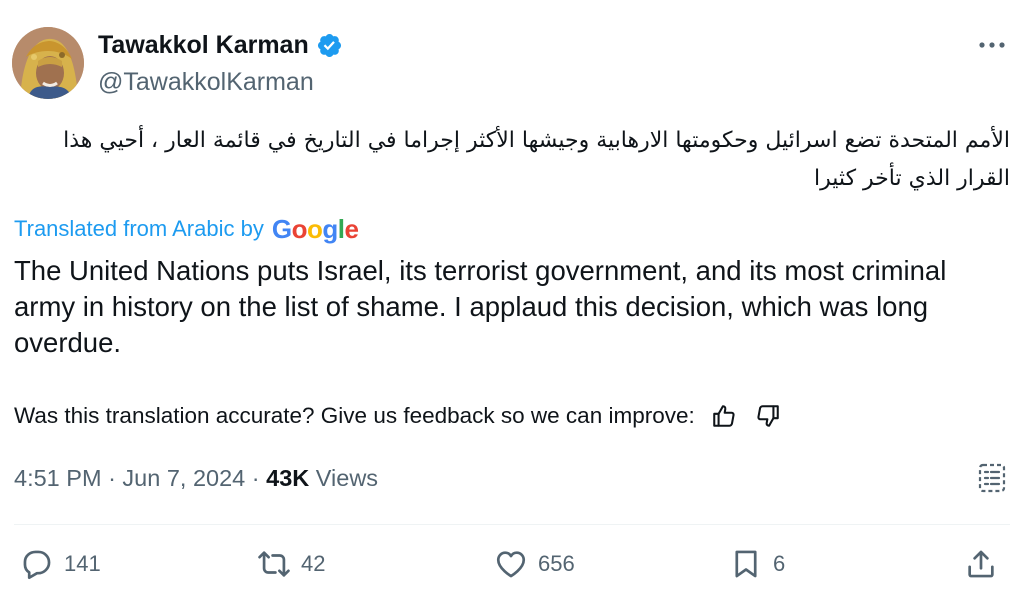 Image resolution: width=1024 pixels, height=603 pixels. What do you see at coordinates (779, 563) in the screenshot?
I see `bookmark-count: 6` at bounding box center [779, 563].